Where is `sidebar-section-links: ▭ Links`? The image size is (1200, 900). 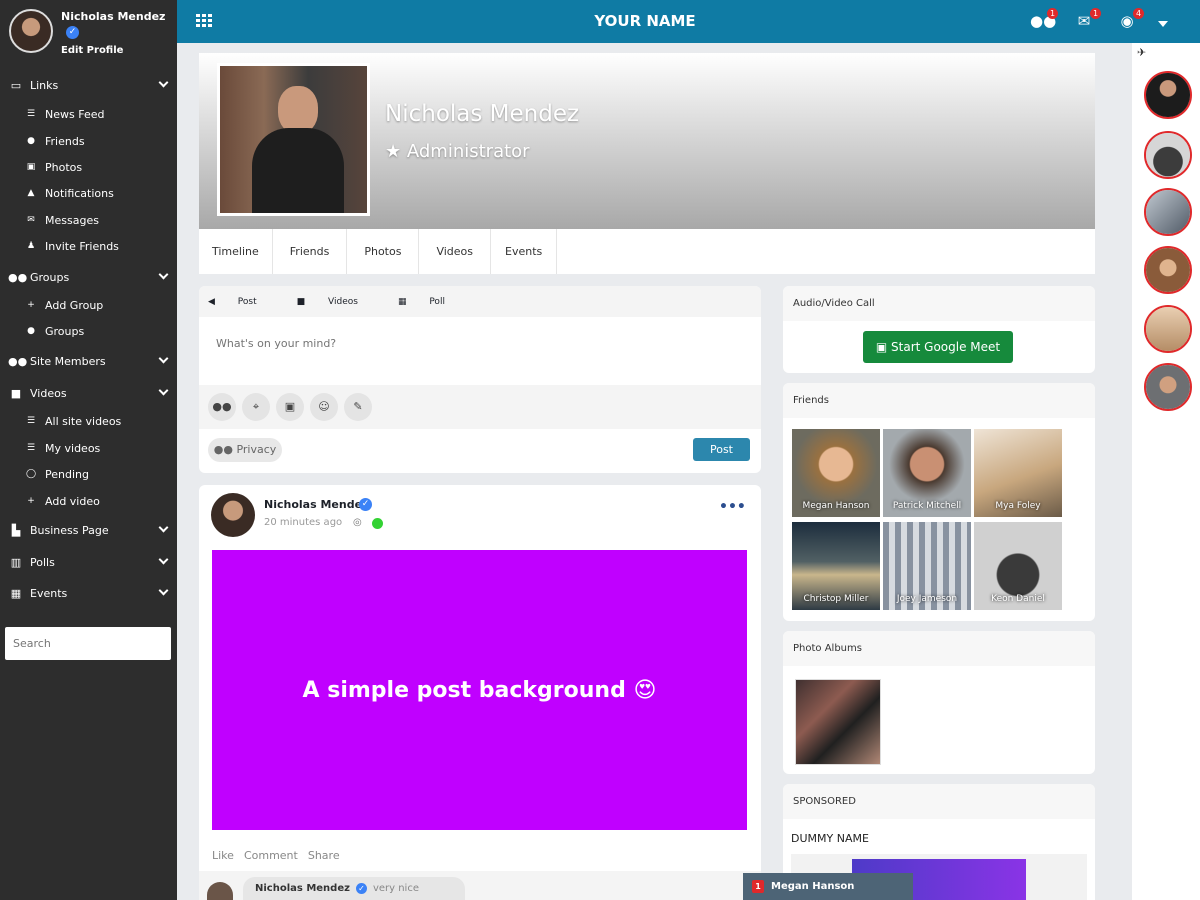 sidebar-section-links: ▭ Links is located at coordinates (88, 85).